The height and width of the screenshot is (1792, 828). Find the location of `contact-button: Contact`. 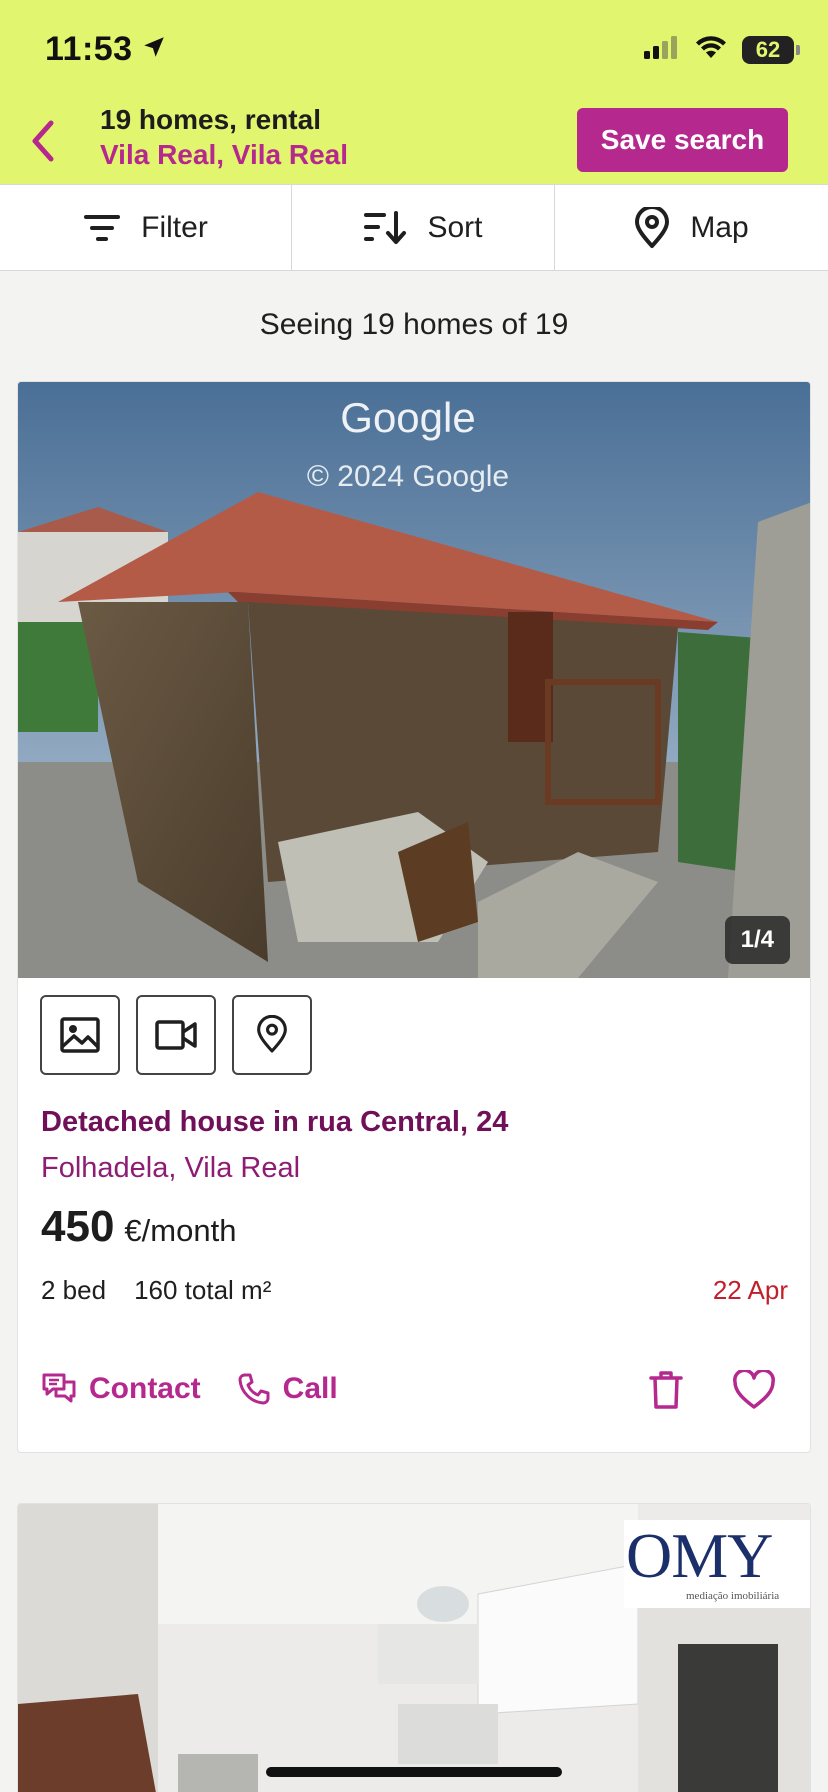

contact-button: Contact is located at coordinates (121, 1389).